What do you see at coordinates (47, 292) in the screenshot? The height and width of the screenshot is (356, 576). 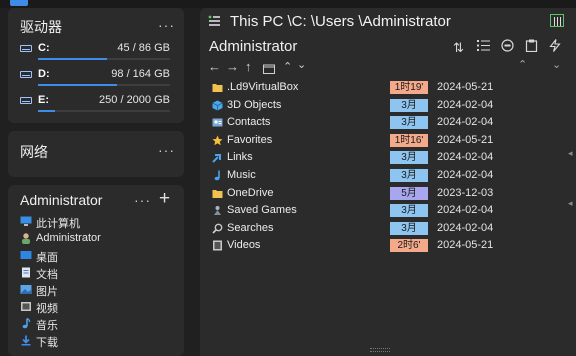 I see `fav-label: 图片` at bounding box center [47, 292].